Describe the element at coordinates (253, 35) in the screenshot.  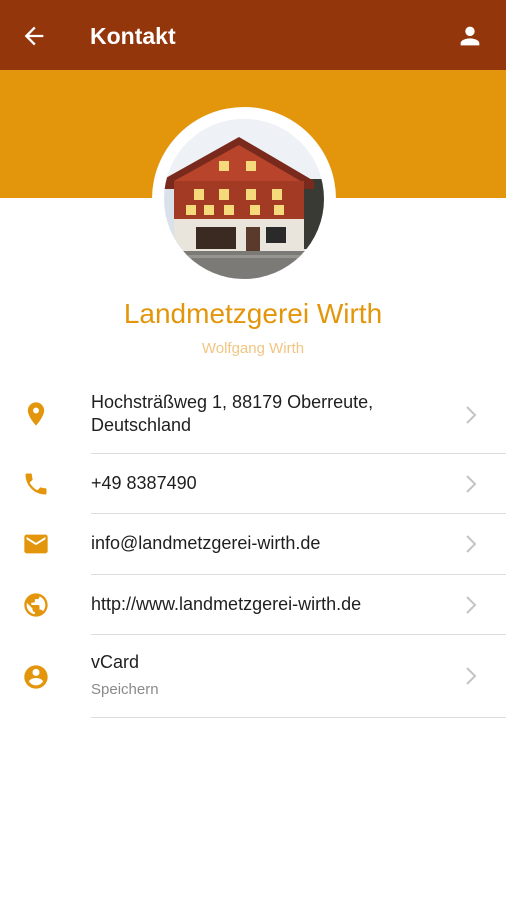
I see `app-bar: Kontakt` at that location.